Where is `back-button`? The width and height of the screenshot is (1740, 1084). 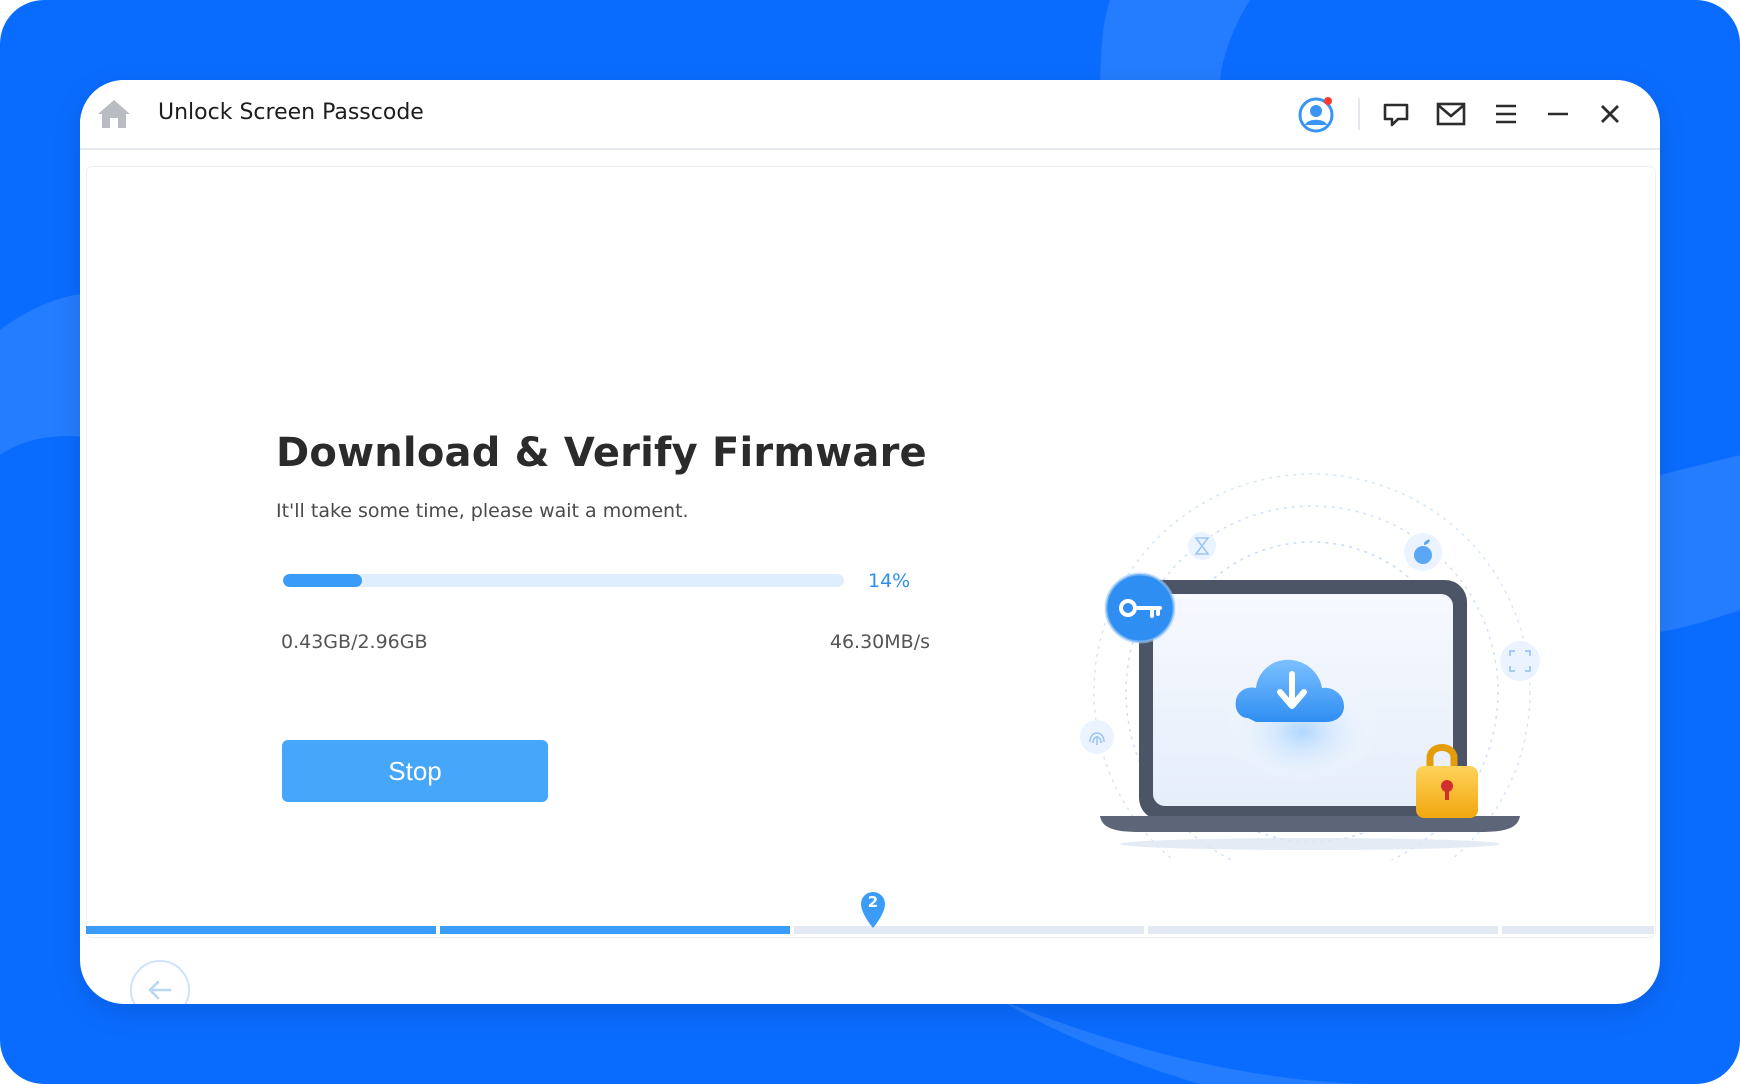
back-button is located at coordinates (160, 982).